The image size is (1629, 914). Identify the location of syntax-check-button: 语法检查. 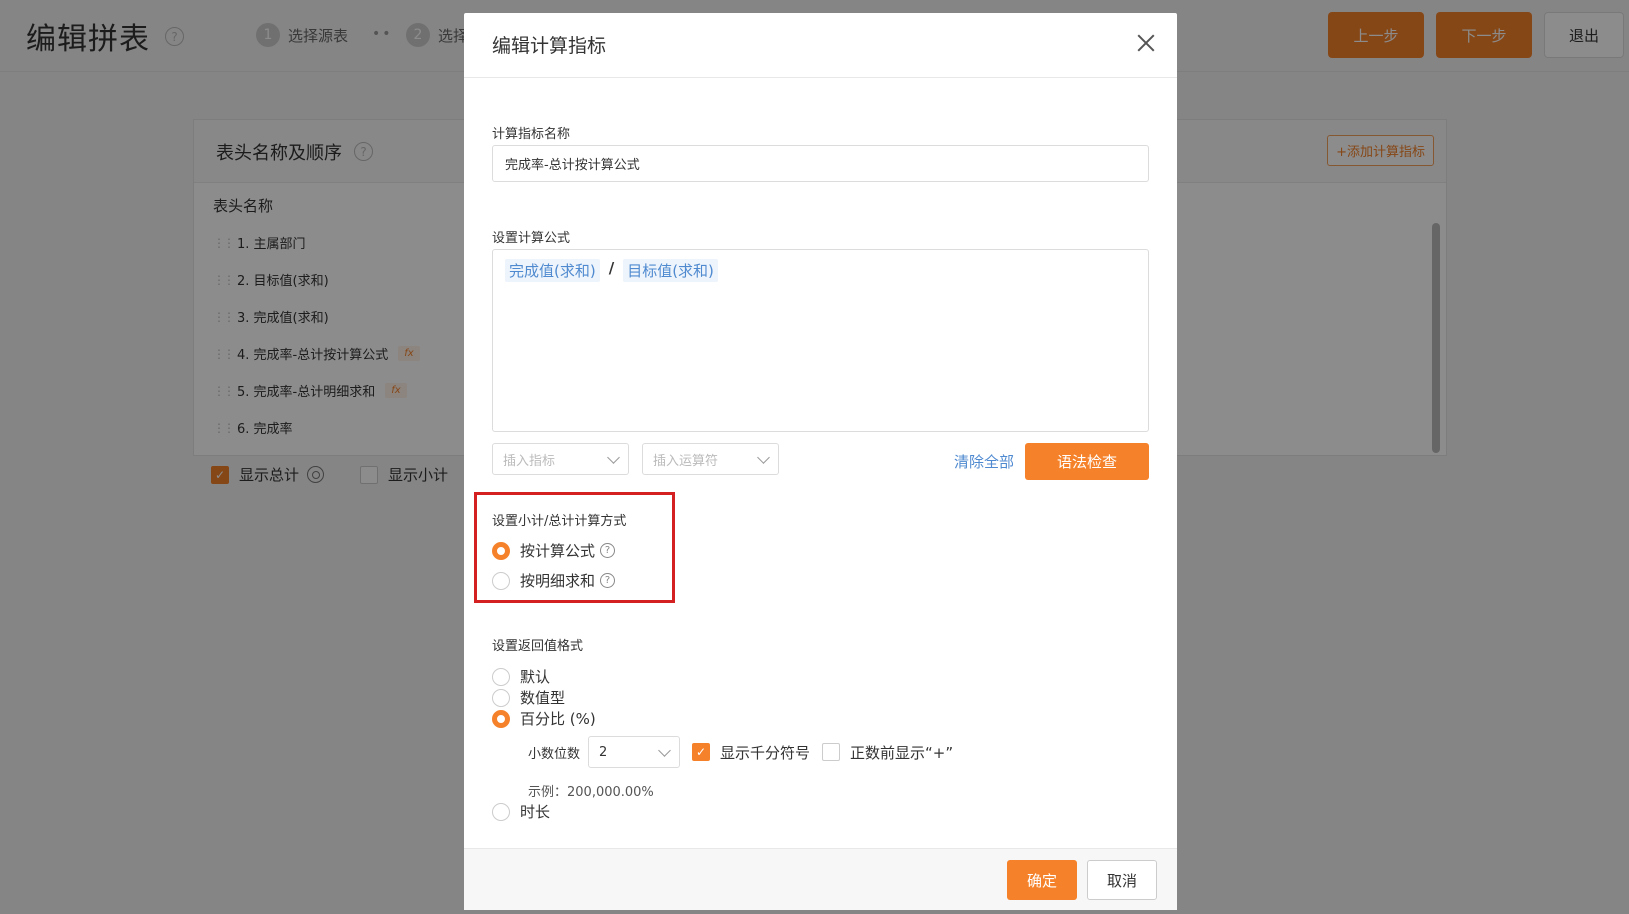
(1087, 461).